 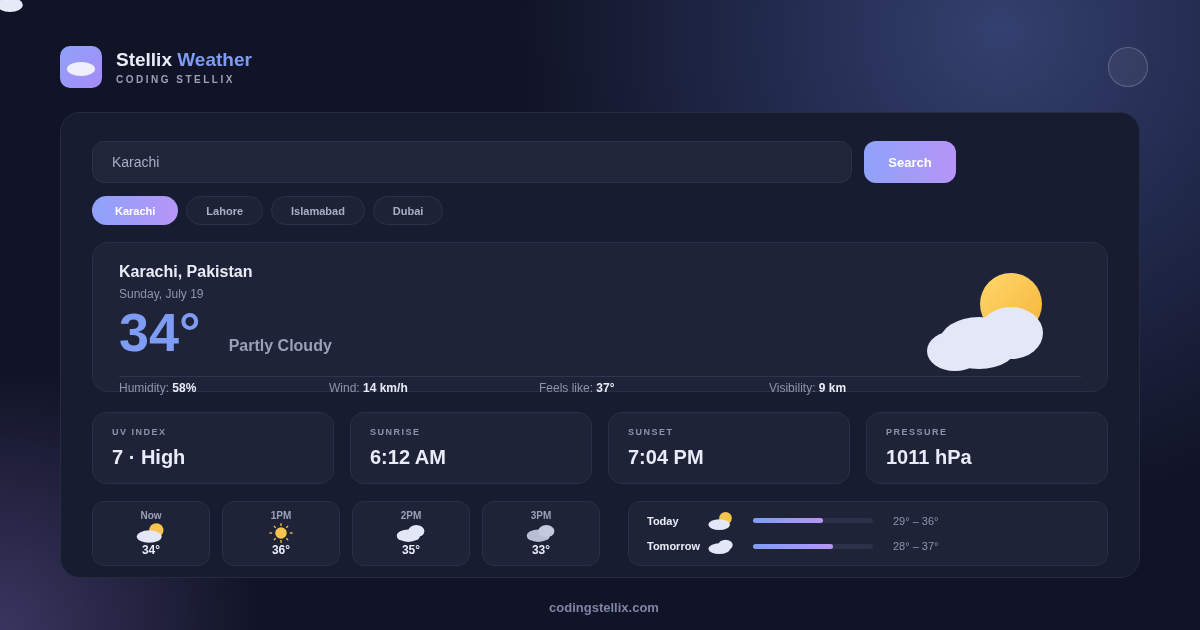 What do you see at coordinates (929, 457) in the screenshot?
I see `metric-value: 1011 hPa` at bounding box center [929, 457].